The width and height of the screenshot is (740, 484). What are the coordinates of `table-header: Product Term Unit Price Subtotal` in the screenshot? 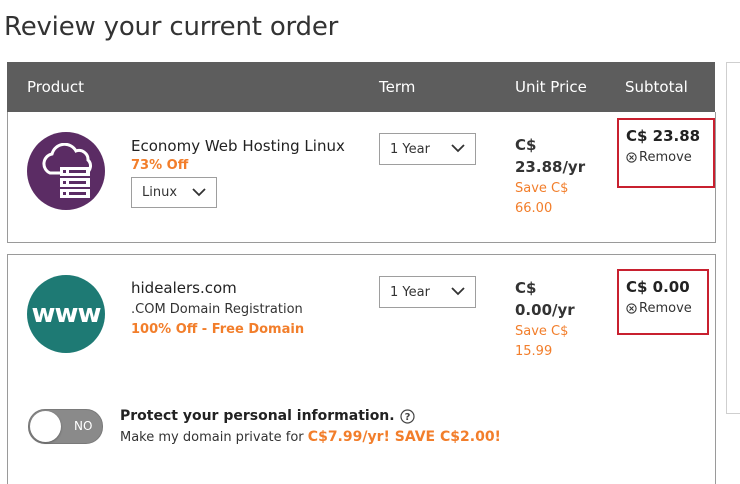 It's located at (361, 87).